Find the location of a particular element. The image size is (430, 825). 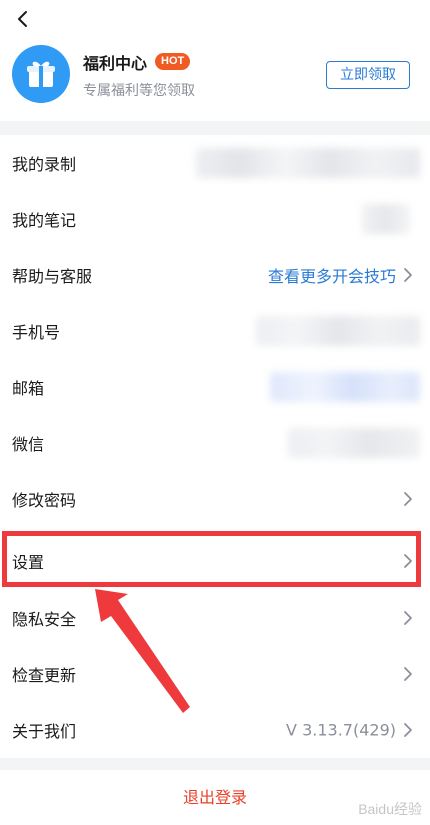

menu-item-my-recordings: 我的录制 is located at coordinates (215, 163).